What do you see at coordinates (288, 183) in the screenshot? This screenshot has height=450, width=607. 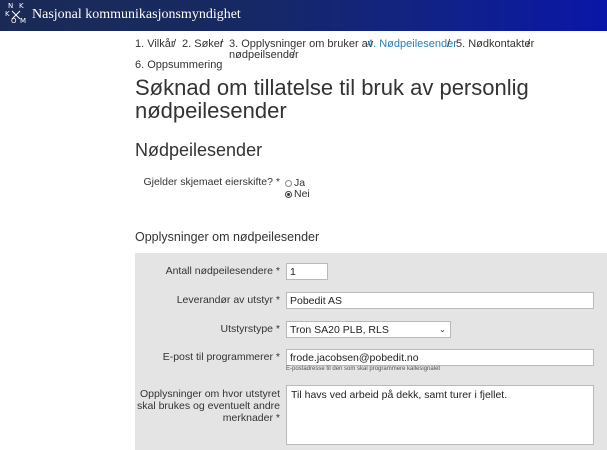 I see `radio-ja` at bounding box center [288, 183].